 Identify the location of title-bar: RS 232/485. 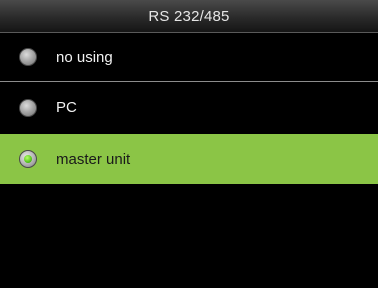
(189, 16).